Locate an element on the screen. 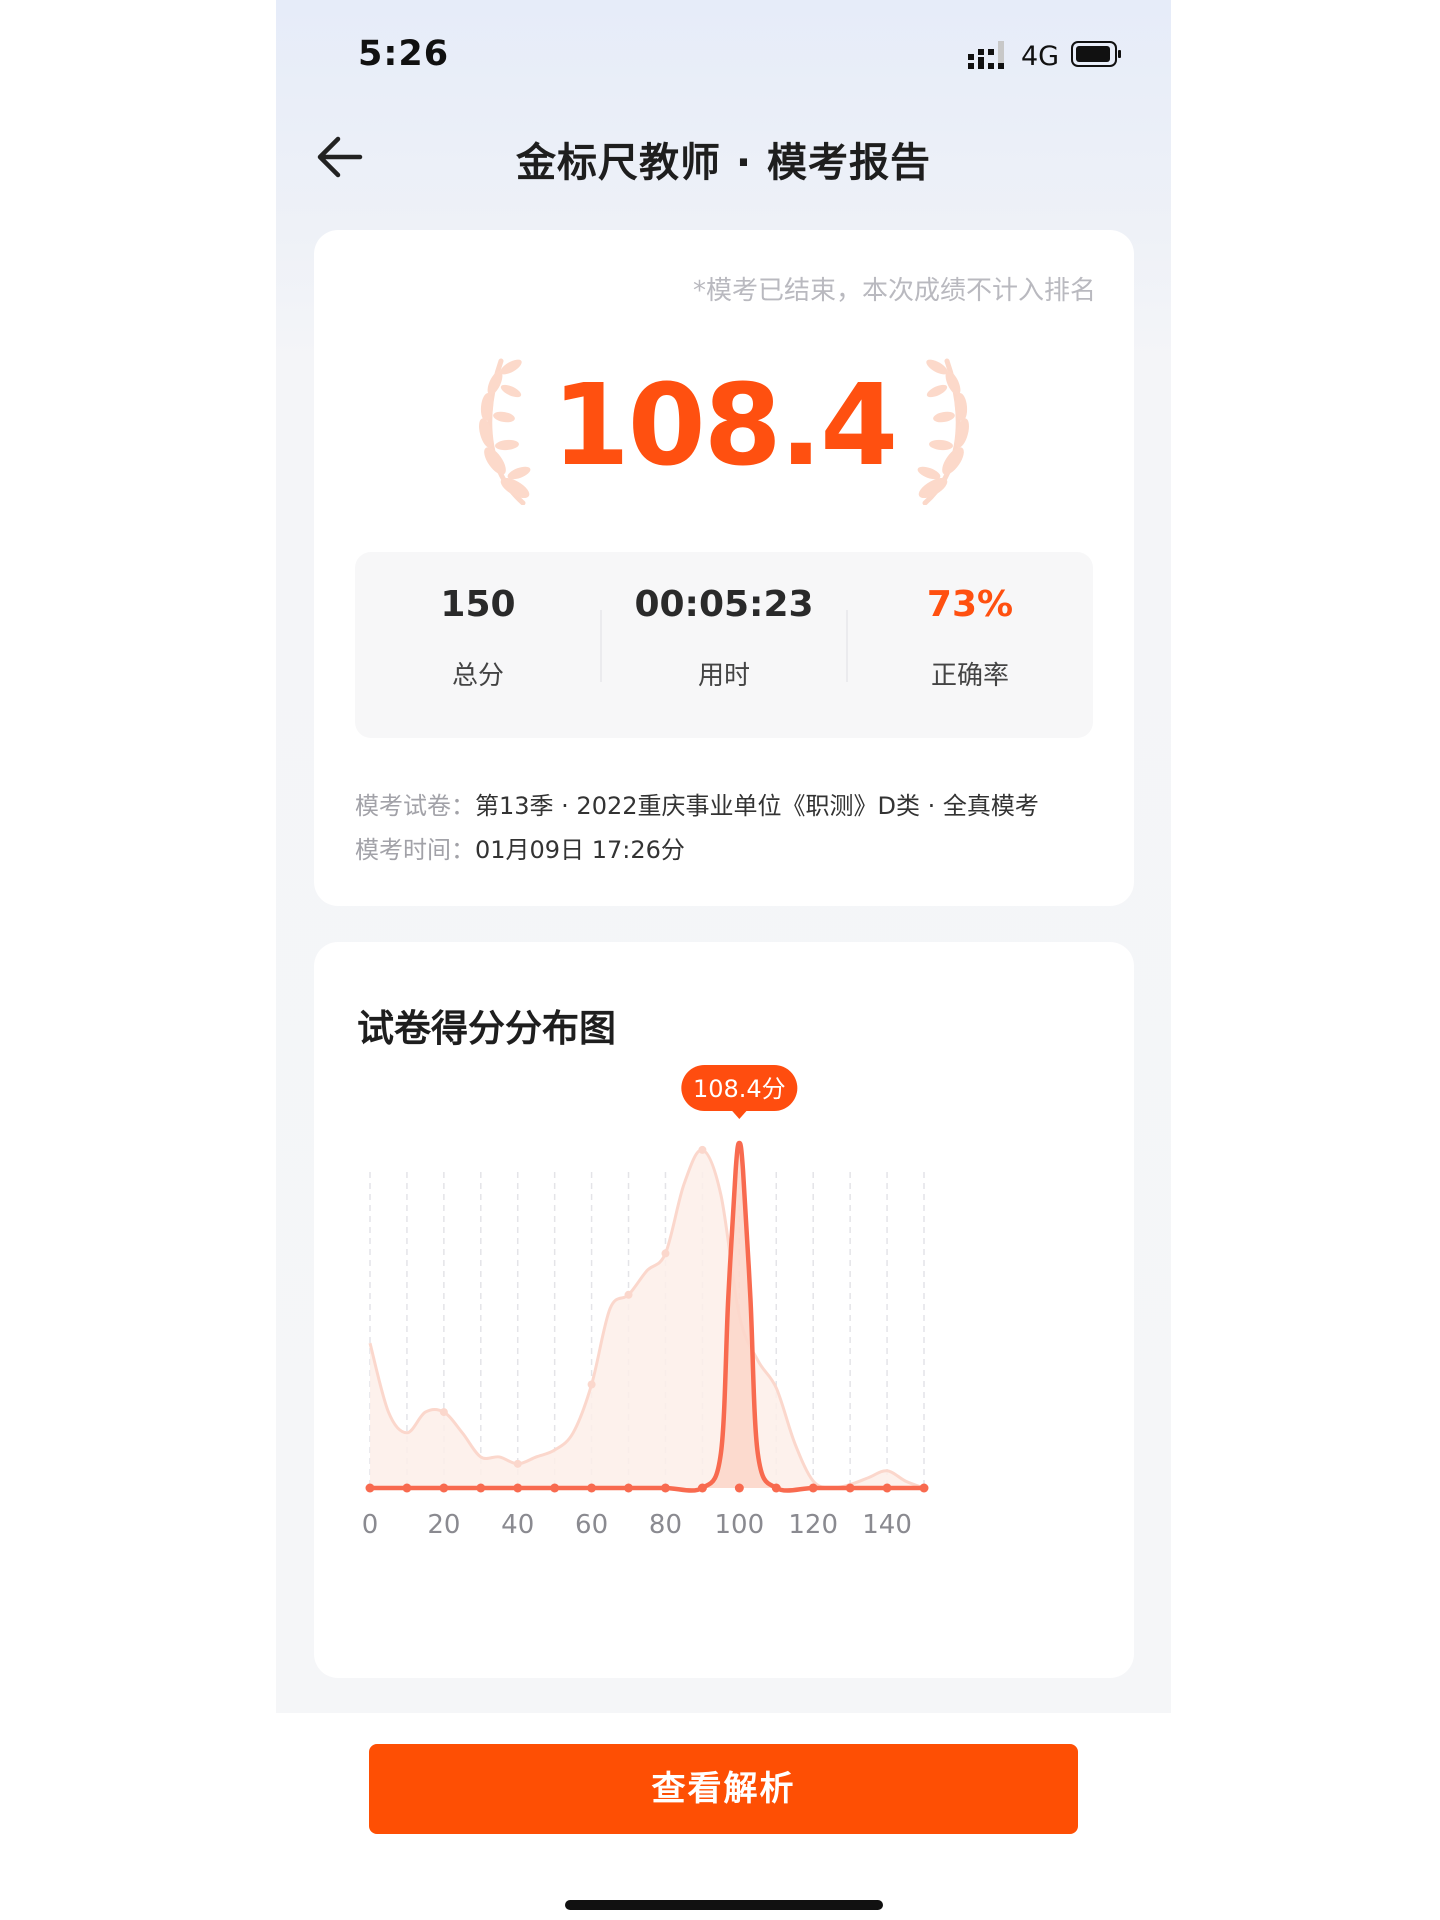 Image resolution: width=1440 pixels, height=1920 pixels. distribution-area is located at coordinates (647, 1319).